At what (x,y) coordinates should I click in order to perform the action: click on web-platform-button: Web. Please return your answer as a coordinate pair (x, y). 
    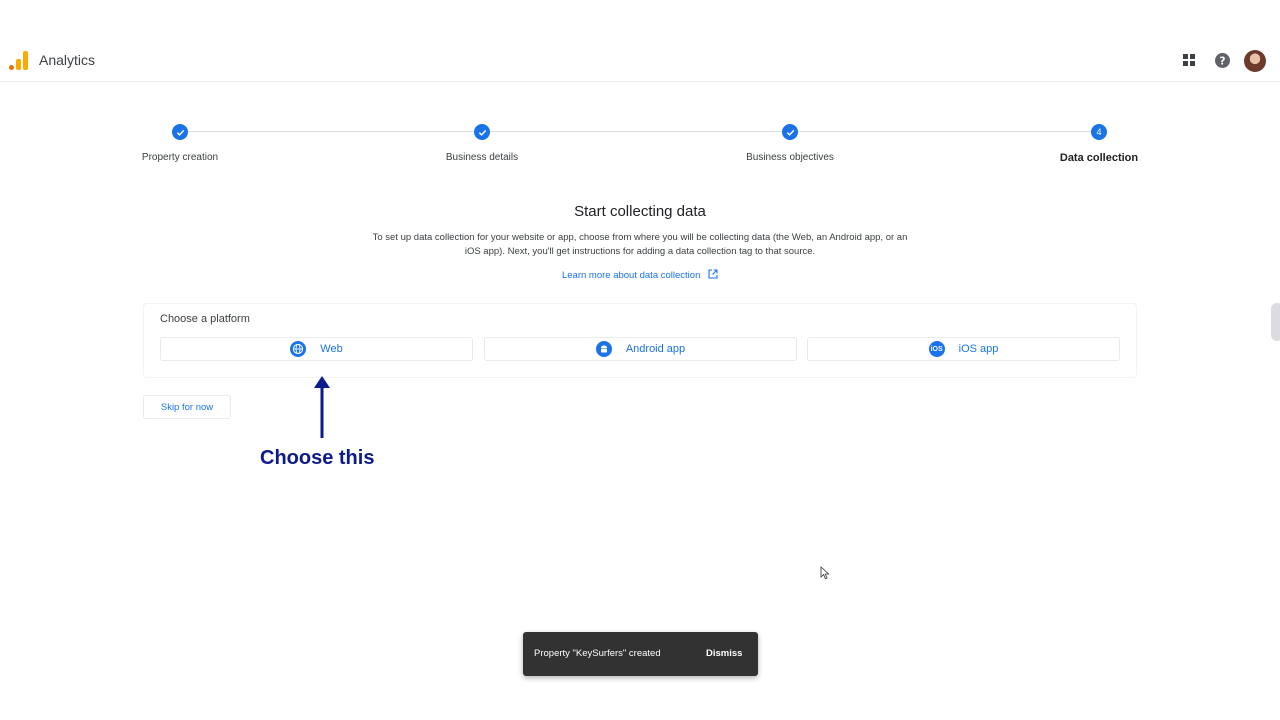
    Looking at the image, I should click on (316, 349).